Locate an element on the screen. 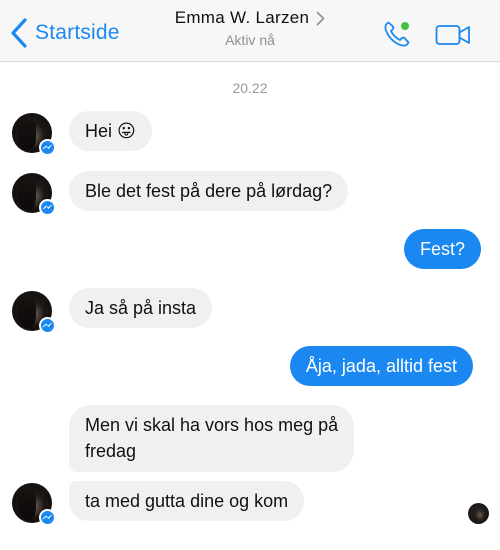 This screenshot has height=550, width=500. video-camera-icon is located at coordinates (453, 35).